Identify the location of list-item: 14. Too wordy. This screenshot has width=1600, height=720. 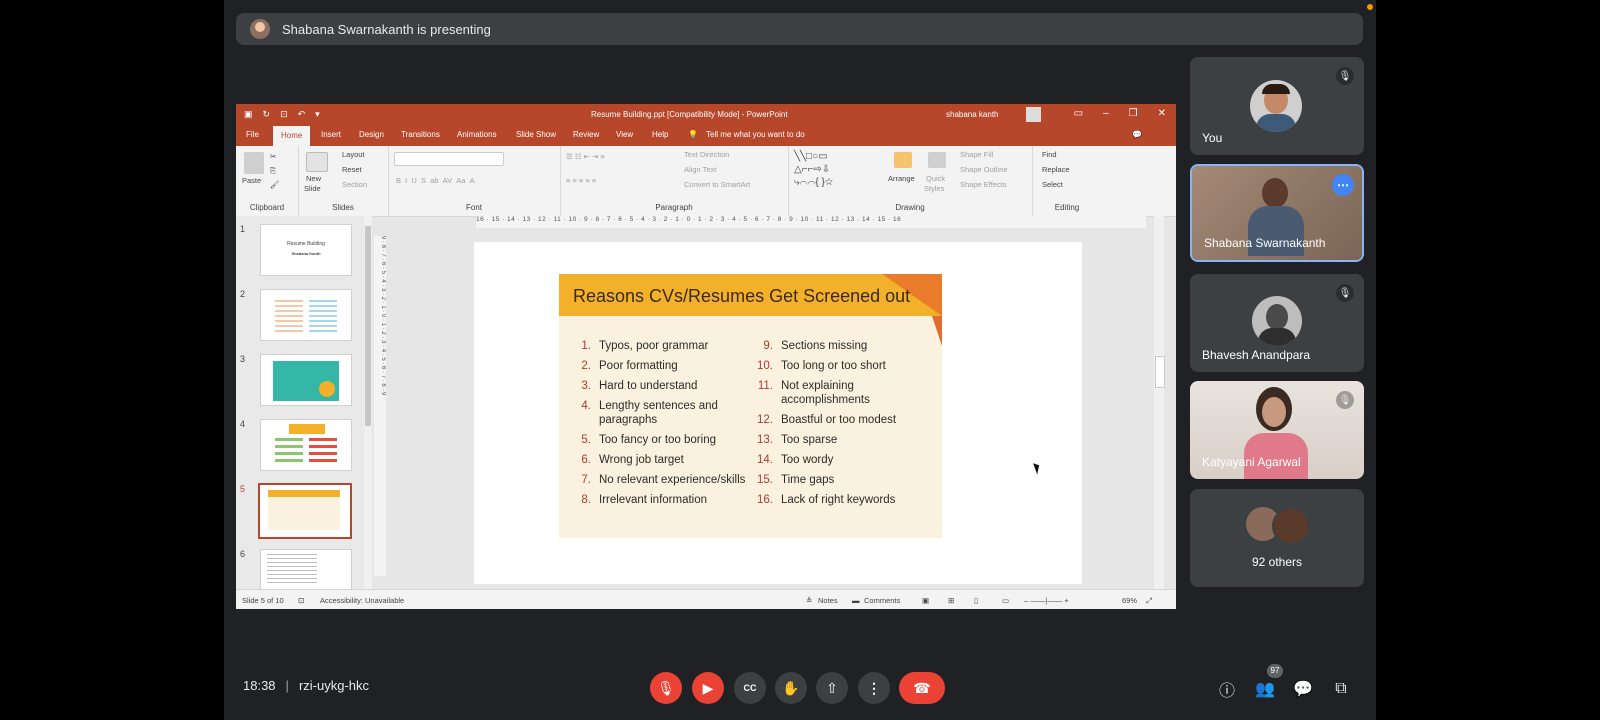
(795, 460).